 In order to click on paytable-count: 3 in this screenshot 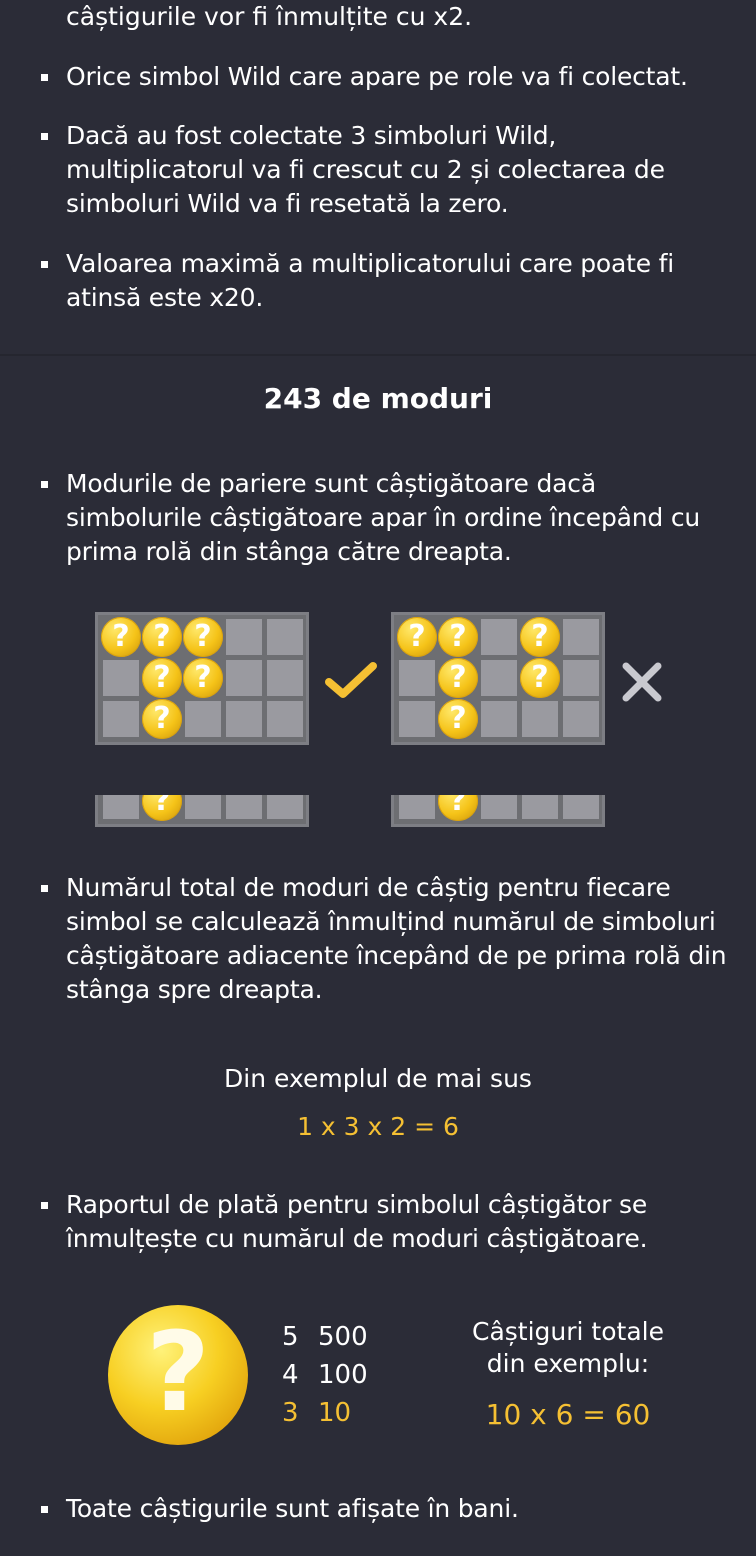, I will do `click(290, 1413)`.